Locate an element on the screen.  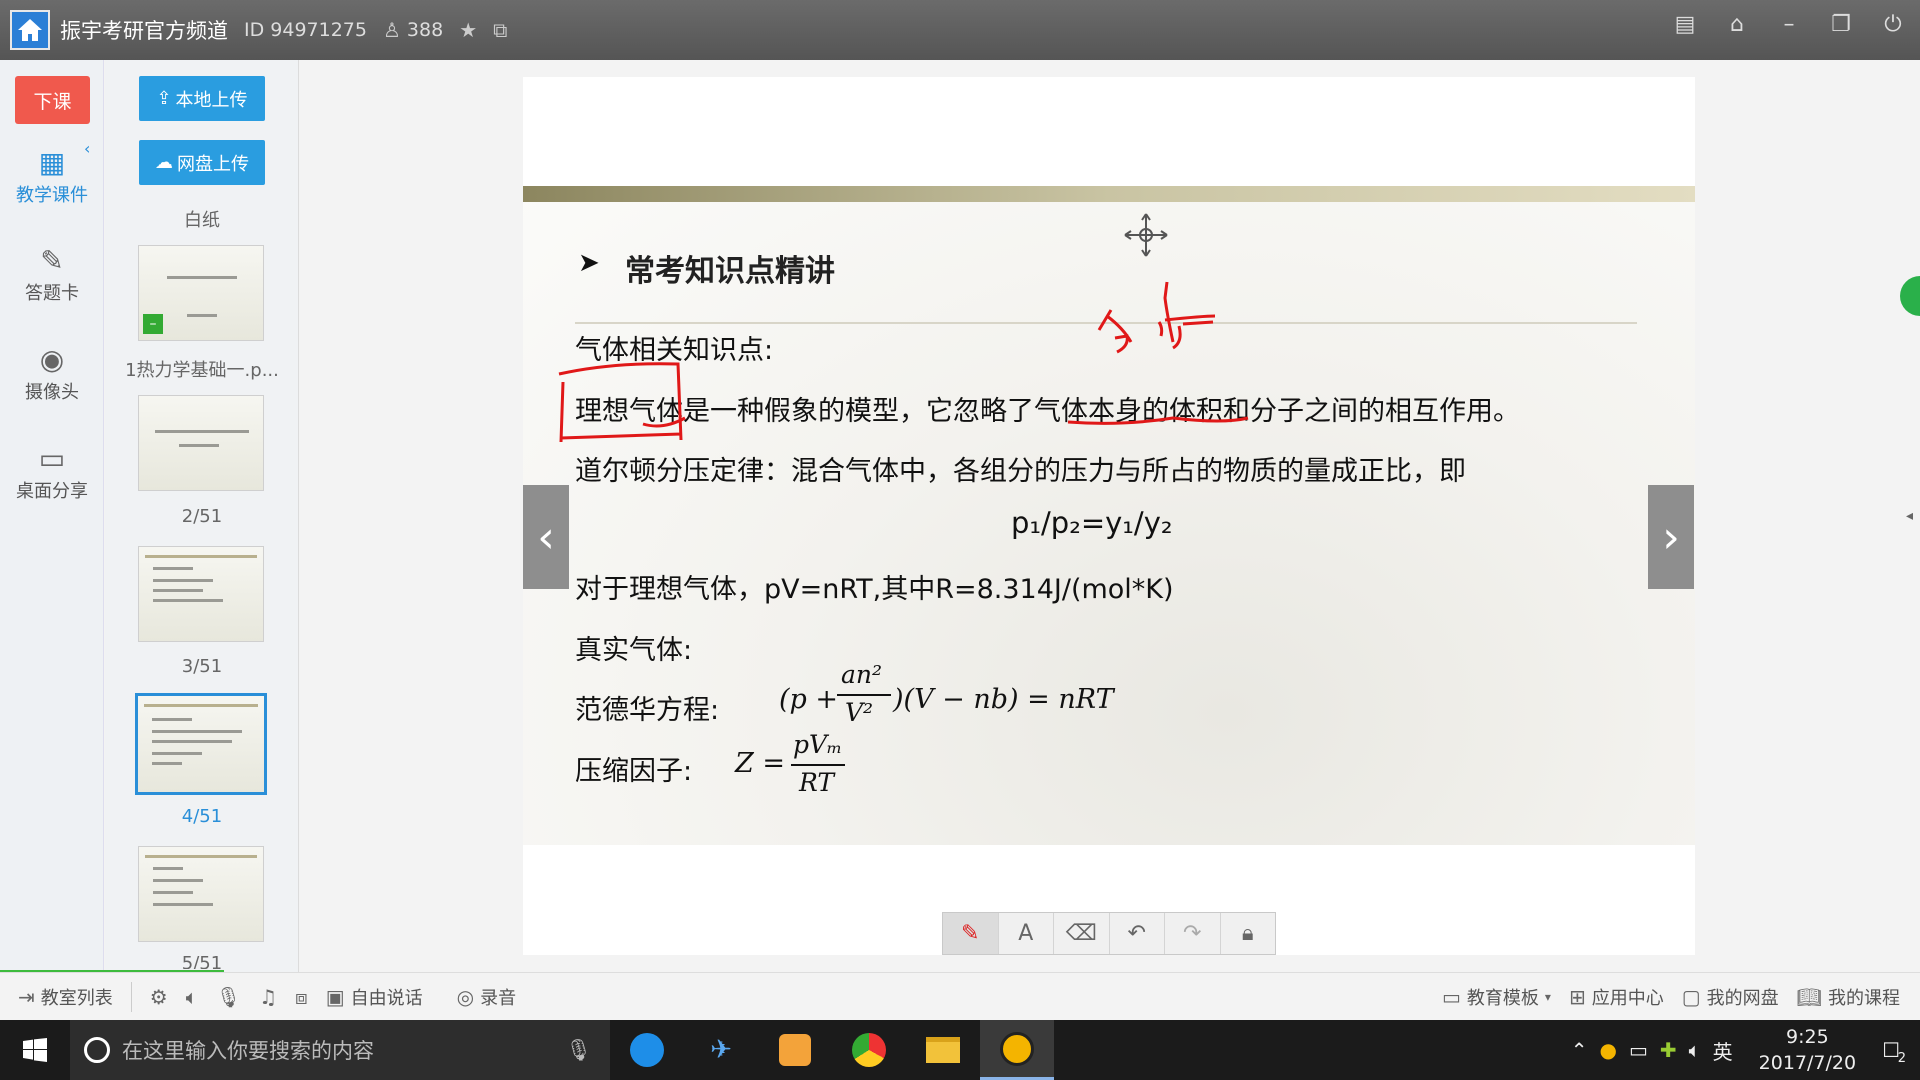
browser-app-icon is located at coordinates (647, 1050).